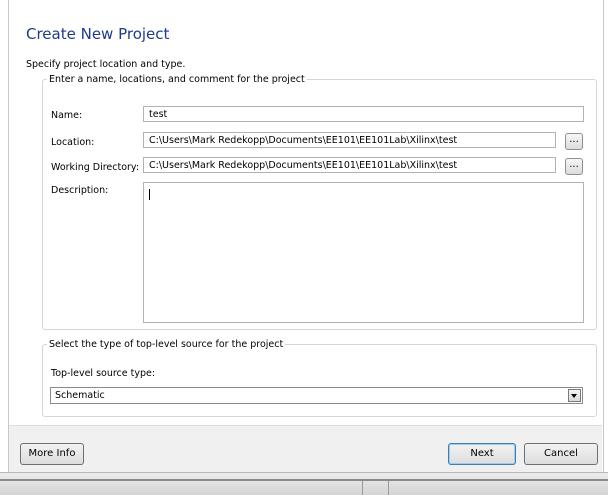 Image resolution: width=608 pixels, height=495 pixels. What do you see at coordinates (52, 454) in the screenshot?
I see `more-info-button: More Info` at bounding box center [52, 454].